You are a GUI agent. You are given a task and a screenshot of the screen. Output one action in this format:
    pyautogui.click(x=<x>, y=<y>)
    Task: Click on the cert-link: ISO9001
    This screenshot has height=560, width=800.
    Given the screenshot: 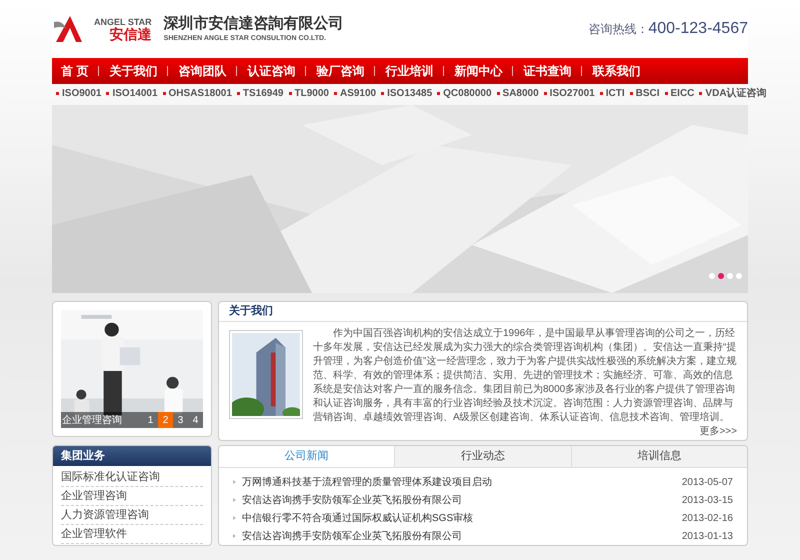 What is the action you would take?
    pyautogui.click(x=82, y=93)
    